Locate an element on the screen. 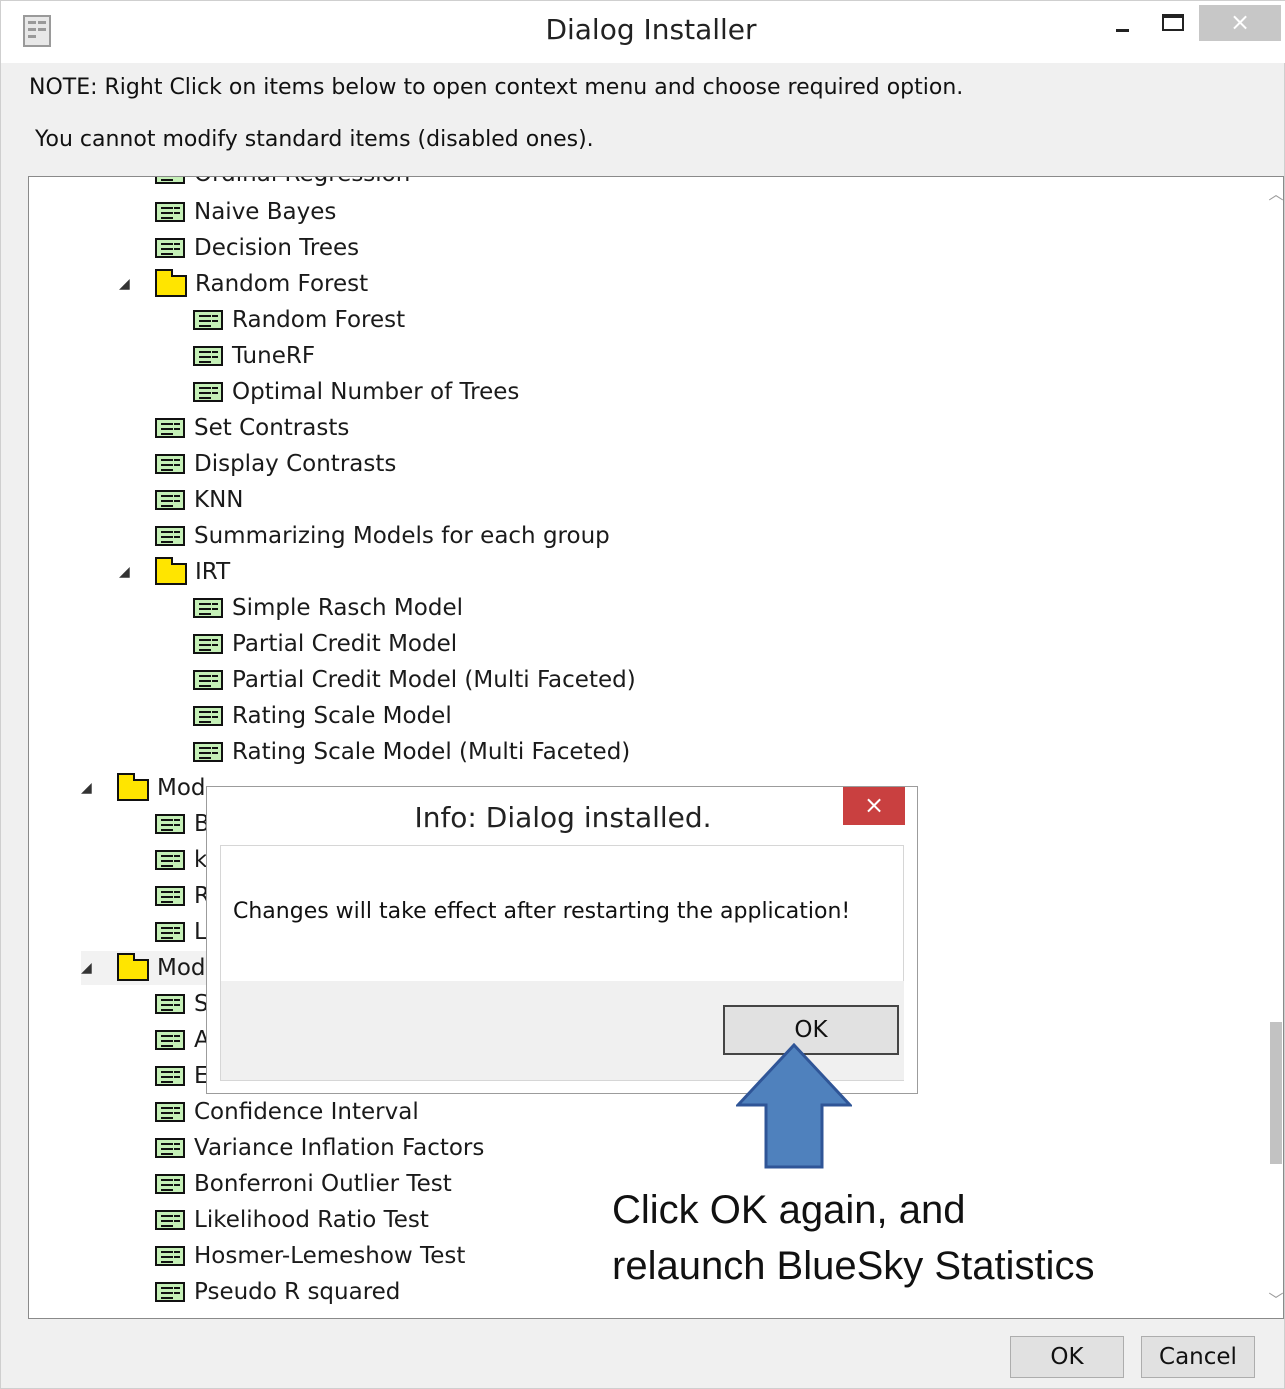 The width and height of the screenshot is (1285, 1389). tree-item: Pseudo R squared is located at coordinates (277, 1292).